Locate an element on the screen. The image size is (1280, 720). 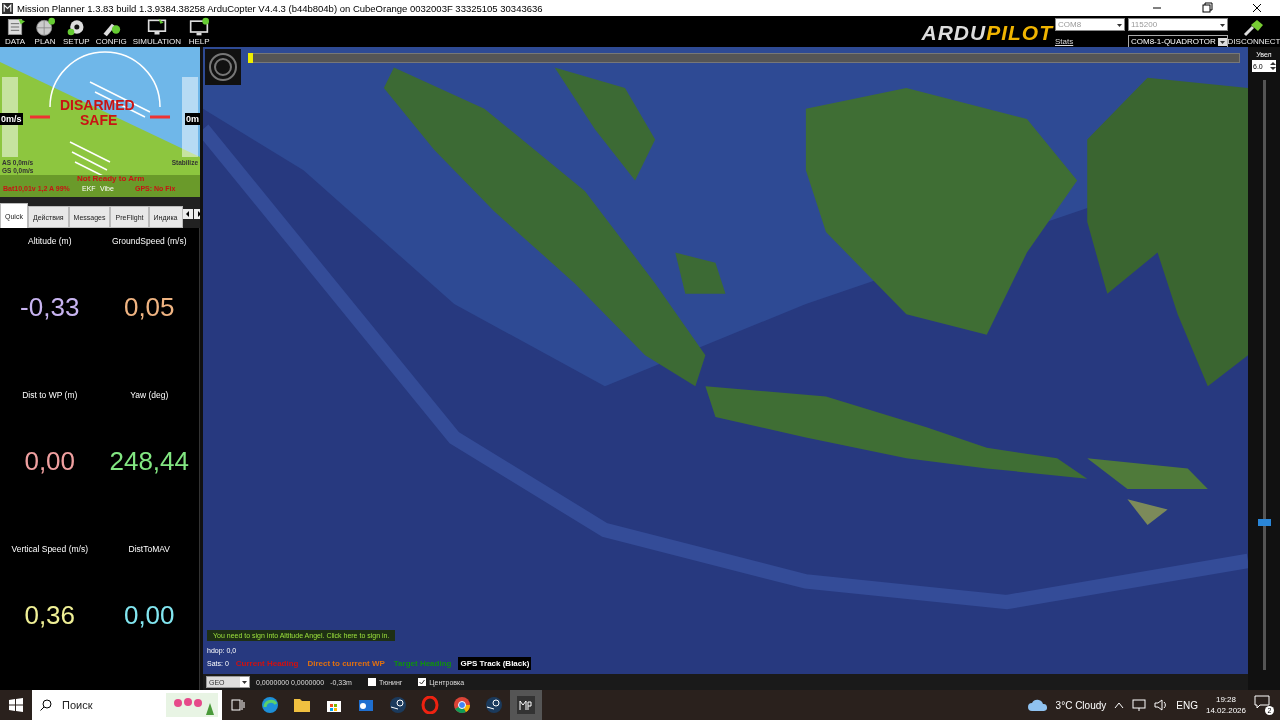
disconnect-button: DISCONNECT is located at coordinates (1254, 31).